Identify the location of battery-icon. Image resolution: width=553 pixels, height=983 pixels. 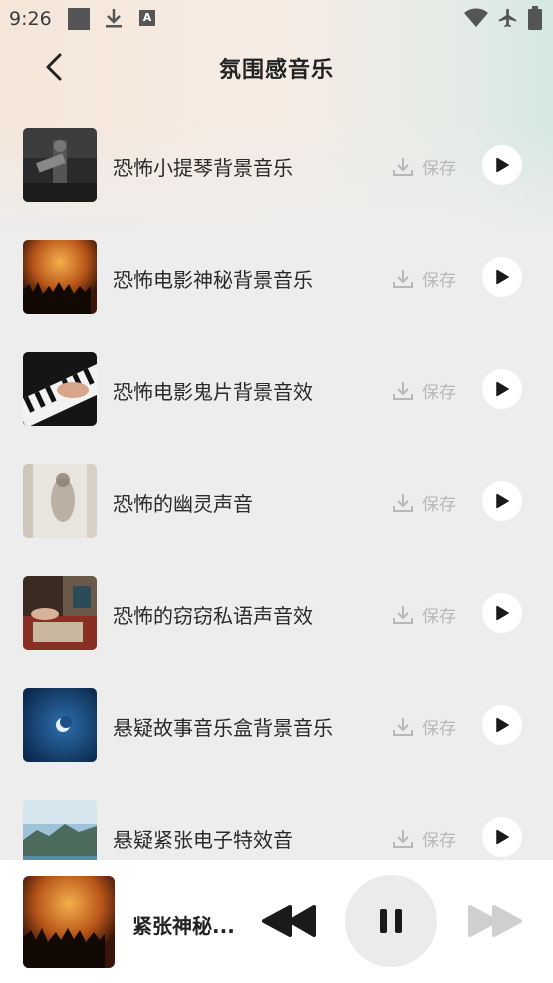
(535, 18).